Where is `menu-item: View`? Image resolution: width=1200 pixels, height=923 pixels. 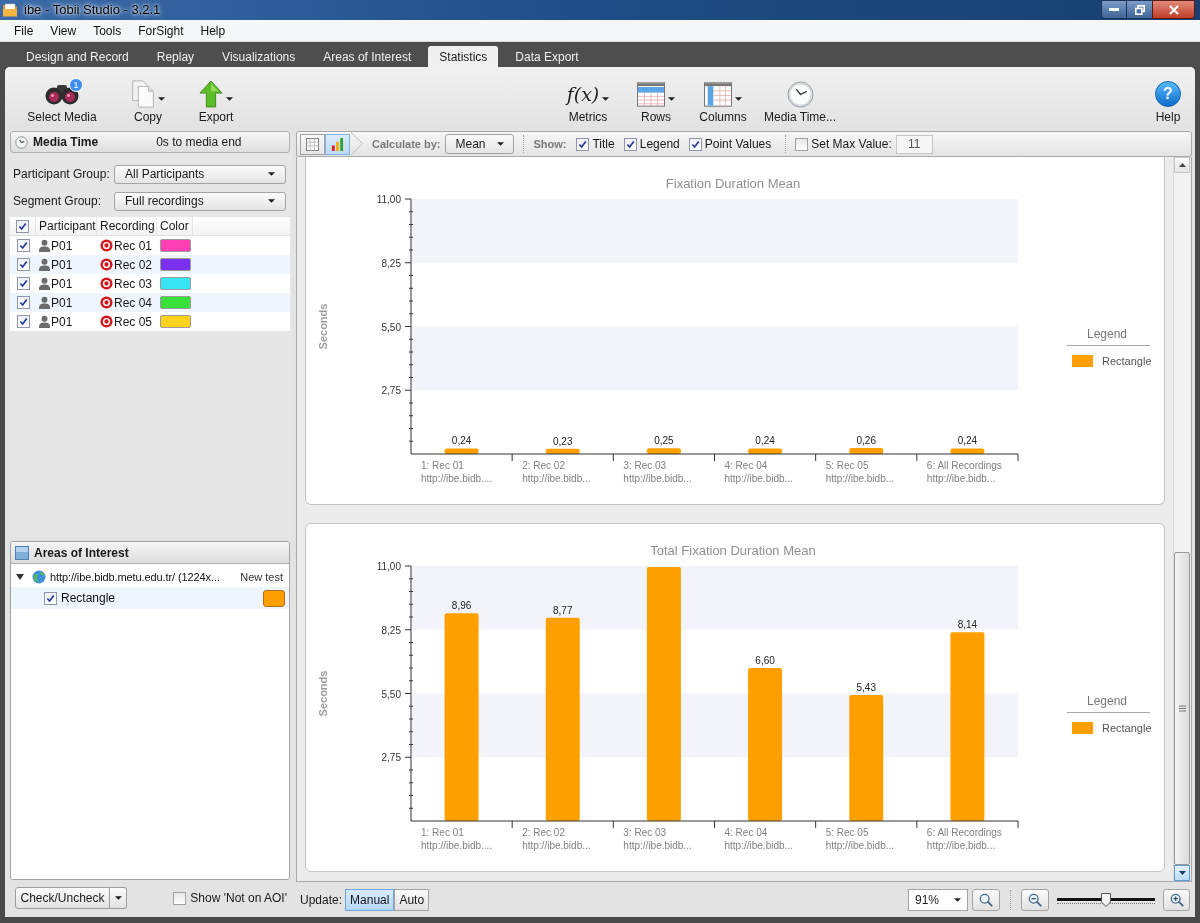
menu-item: View is located at coordinates (63, 30).